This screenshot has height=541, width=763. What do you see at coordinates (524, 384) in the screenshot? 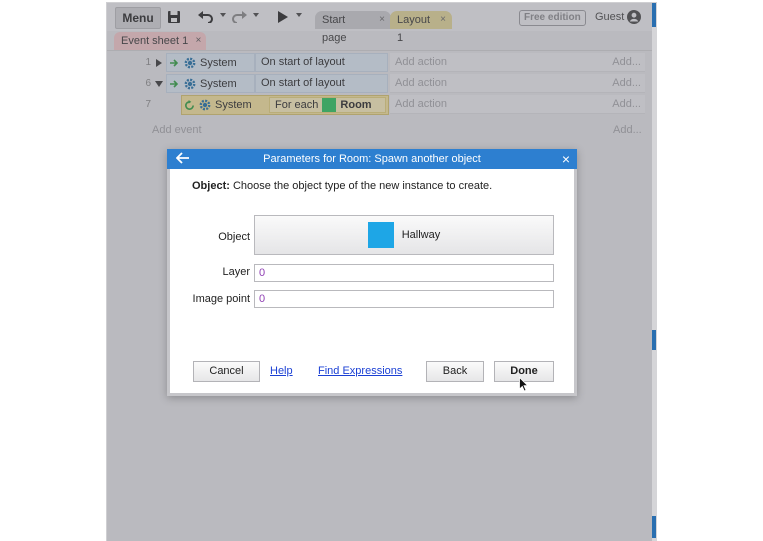
I see `mouse-cursor-icon` at bounding box center [524, 384].